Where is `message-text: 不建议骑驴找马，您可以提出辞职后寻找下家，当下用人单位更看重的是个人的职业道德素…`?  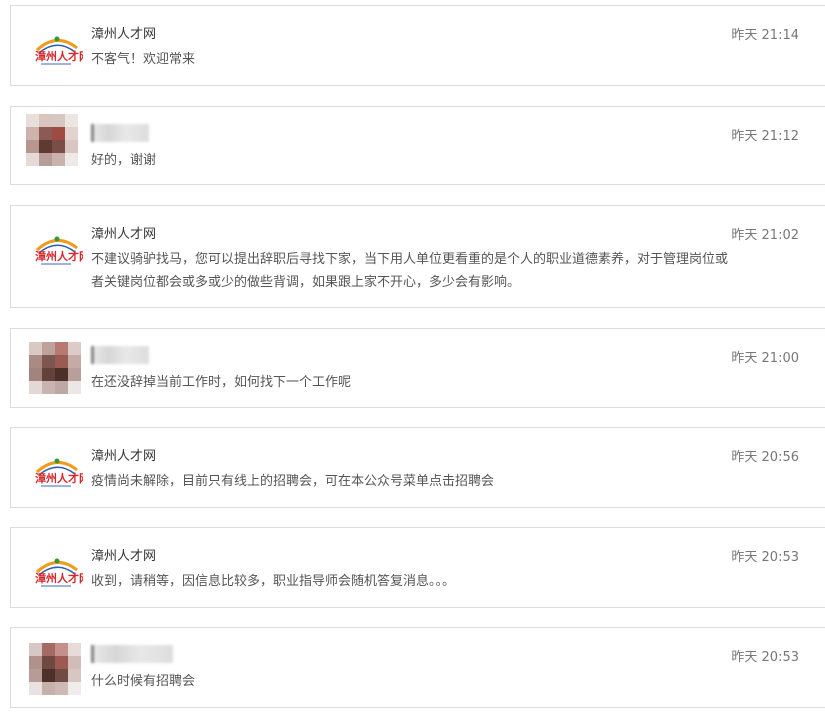 message-text: 不建议骑驴找马，您可以提出辞职后寻找下家，当下用人单位更看重的是个人的职业道德素… is located at coordinates (410, 271).